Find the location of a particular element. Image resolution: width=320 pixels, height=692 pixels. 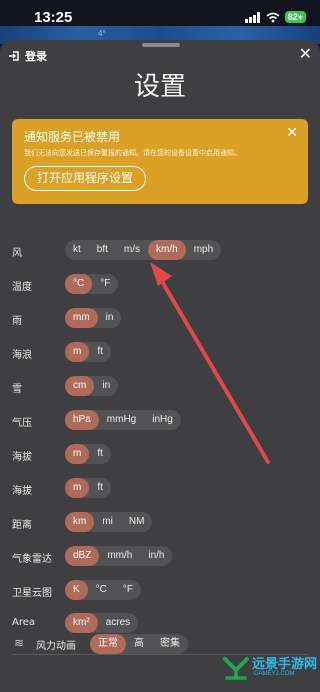

unit-option: cm is located at coordinates (80, 386).